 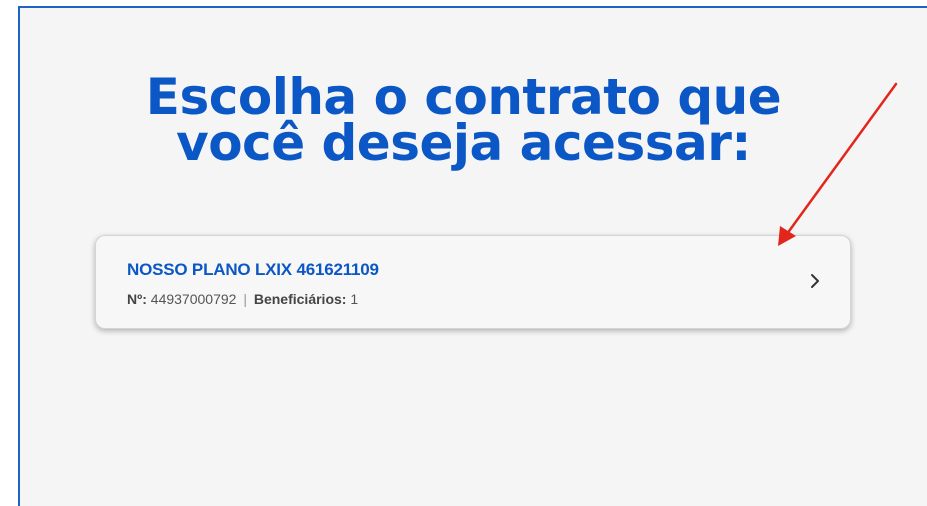 What do you see at coordinates (193, 299) in the screenshot?
I see `contract-number-value: 44937000792` at bounding box center [193, 299].